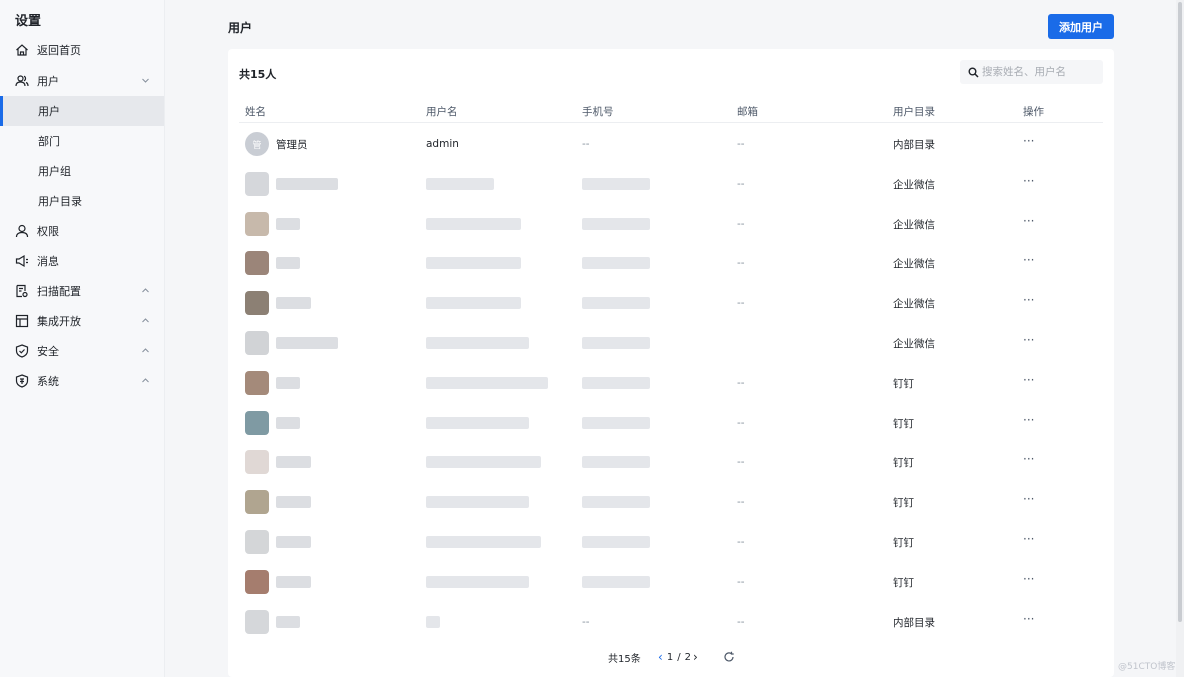 This screenshot has width=1184, height=677. Describe the element at coordinates (1147, 667) in the screenshot. I see `watermark: @51CTO博客` at that location.